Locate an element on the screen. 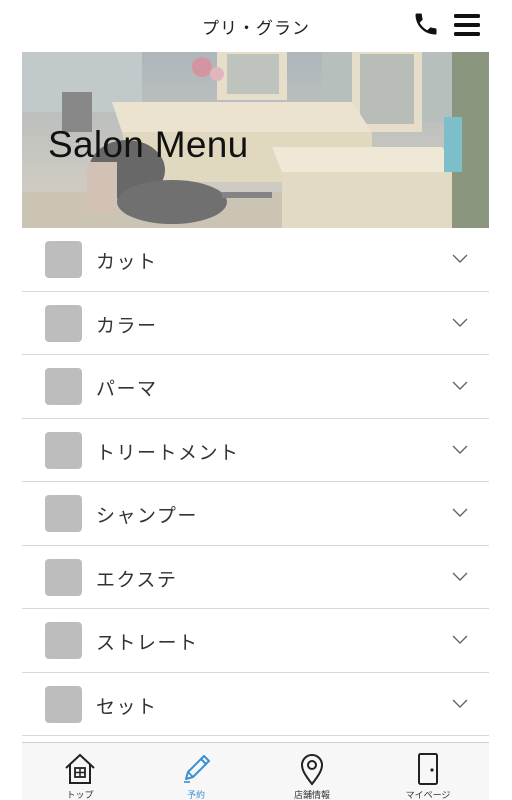 The height and width of the screenshot is (800, 512). menu-item-label: セット is located at coordinates (127, 706).